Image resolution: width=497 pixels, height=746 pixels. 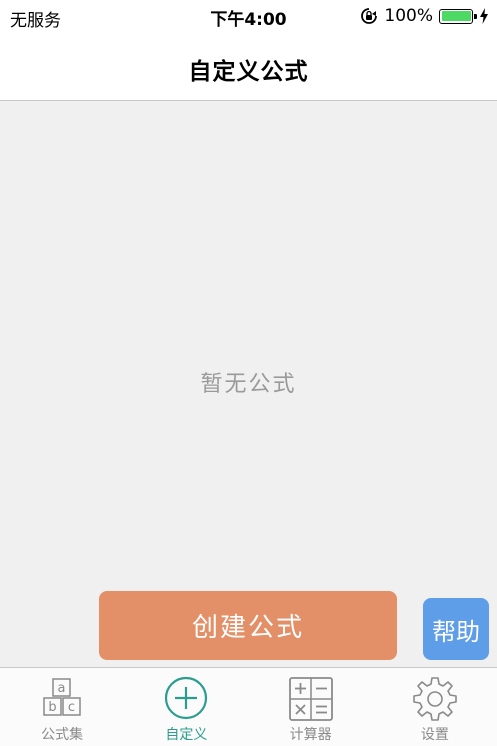 I want to click on tab-settings: 设置, so click(x=435, y=707).